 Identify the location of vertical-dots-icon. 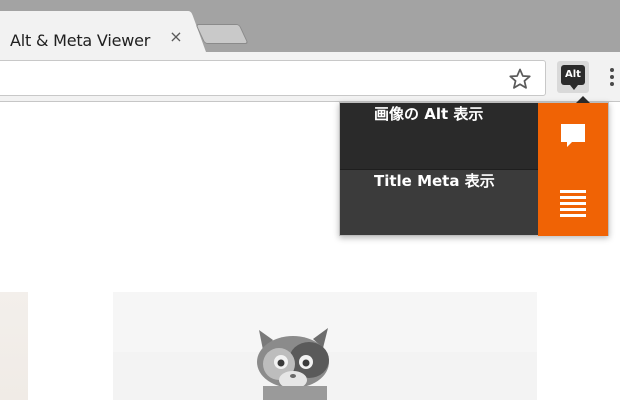
(612, 78).